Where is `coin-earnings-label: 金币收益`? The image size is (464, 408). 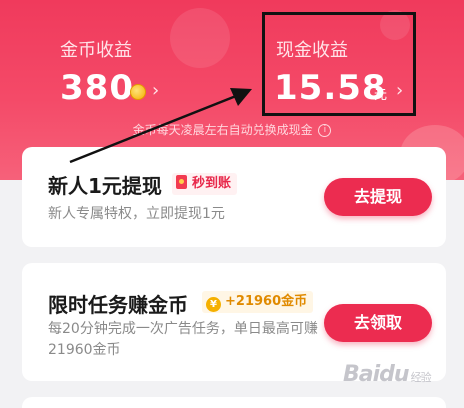 coin-earnings-label: 金币收益 is located at coordinates (96, 50).